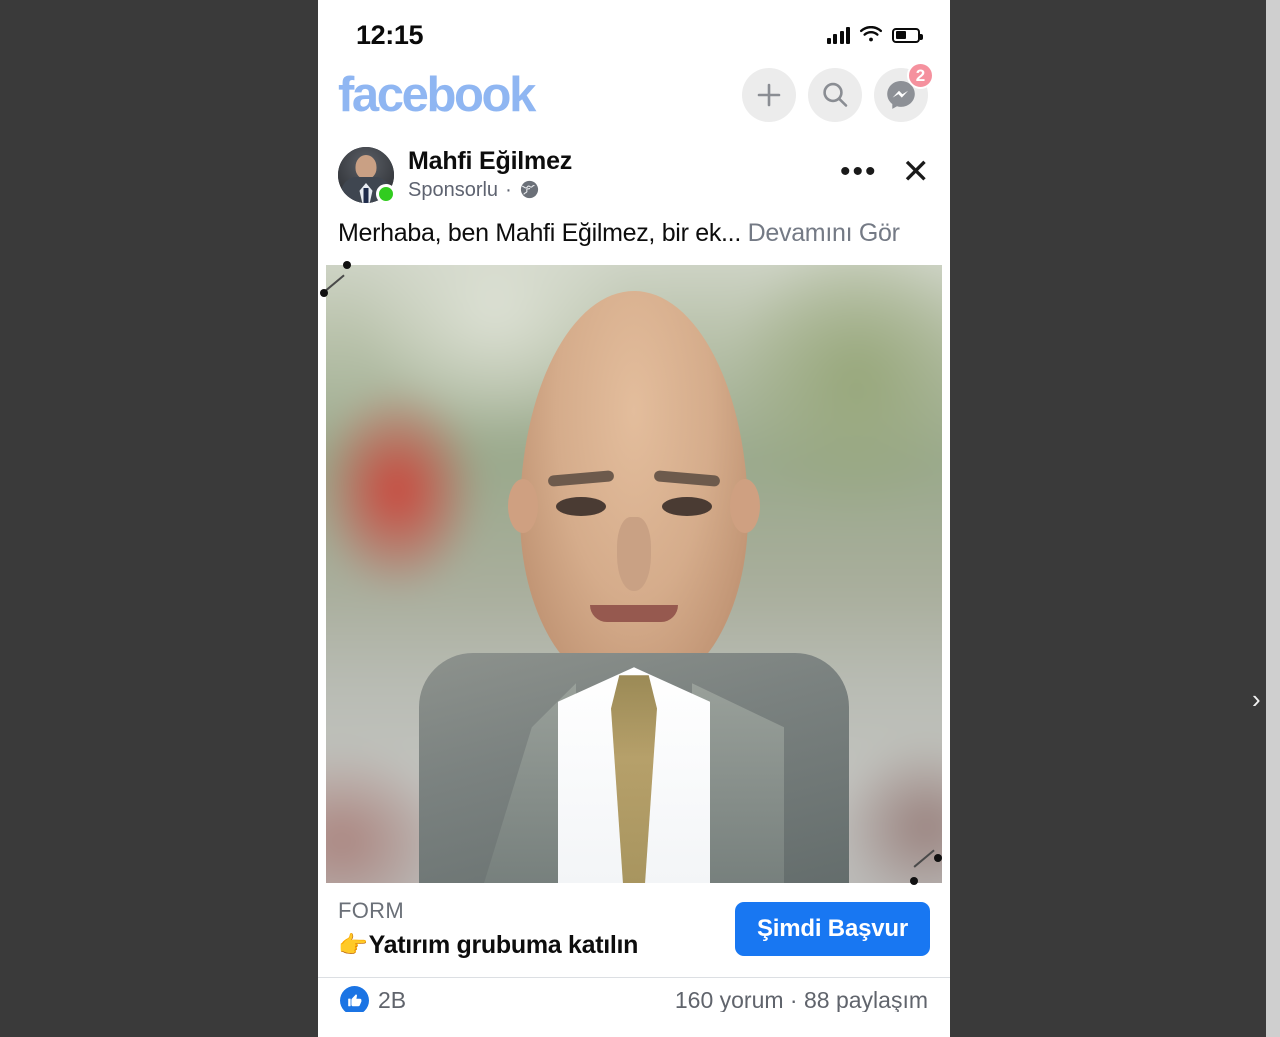 This screenshot has width=1280, height=1037. Describe the element at coordinates (904, 92) in the screenshot. I see `messenger-button: 2` at that location.